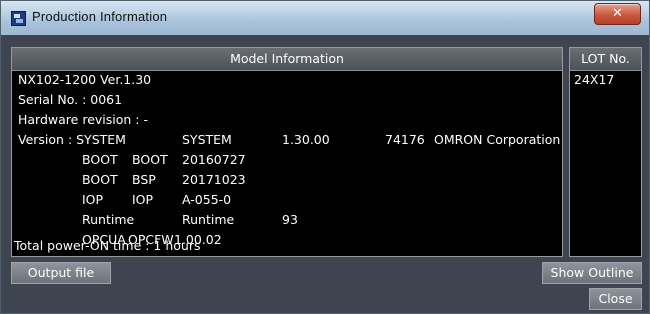 The width and height of the screenshot is (650, 314). What do you see at coordinates (405, 139) in the screenshot?
I see `component-code: 74176` at bounding box center [405, 139].